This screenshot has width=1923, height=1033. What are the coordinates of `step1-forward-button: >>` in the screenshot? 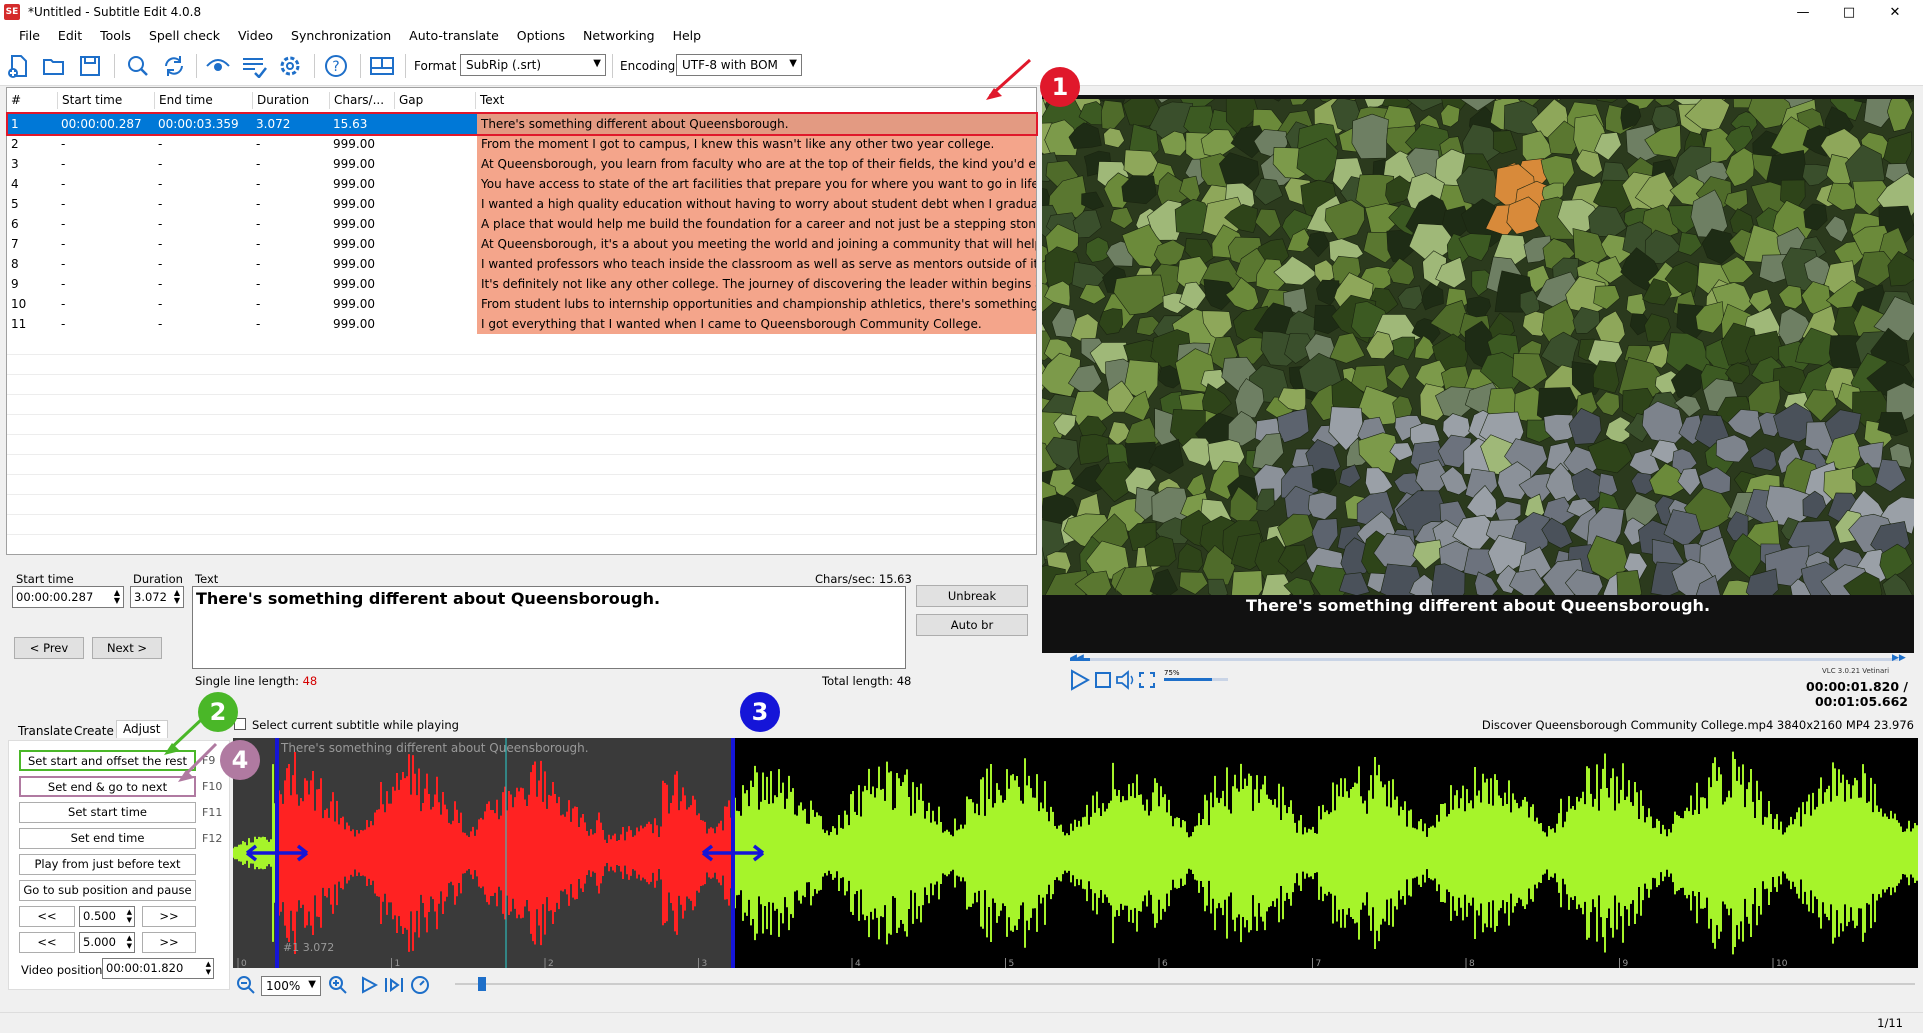 It's located at (169, 916).